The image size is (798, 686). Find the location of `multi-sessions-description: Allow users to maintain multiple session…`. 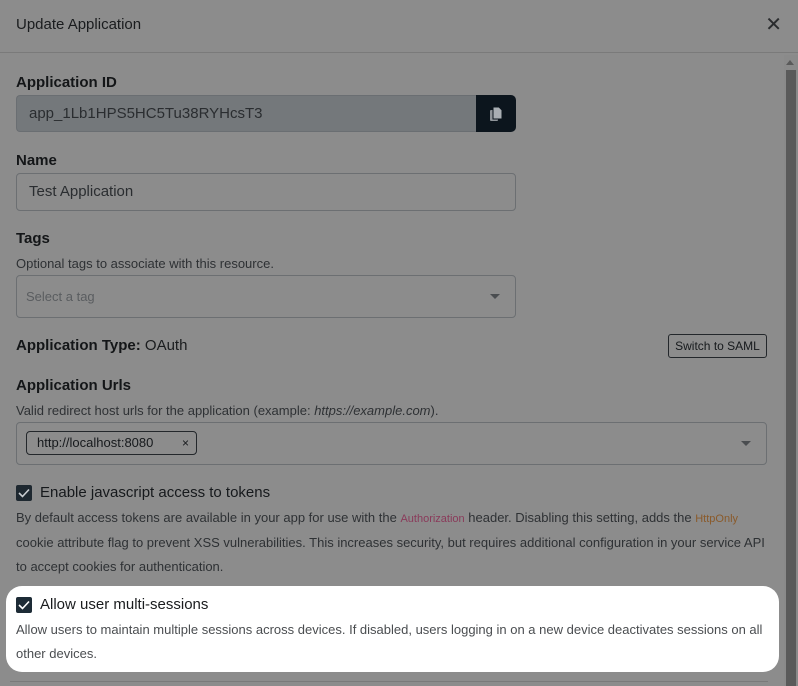

multi-sessions-description: Allow users to maintain multiple session… is located at coordinates (389, 641).